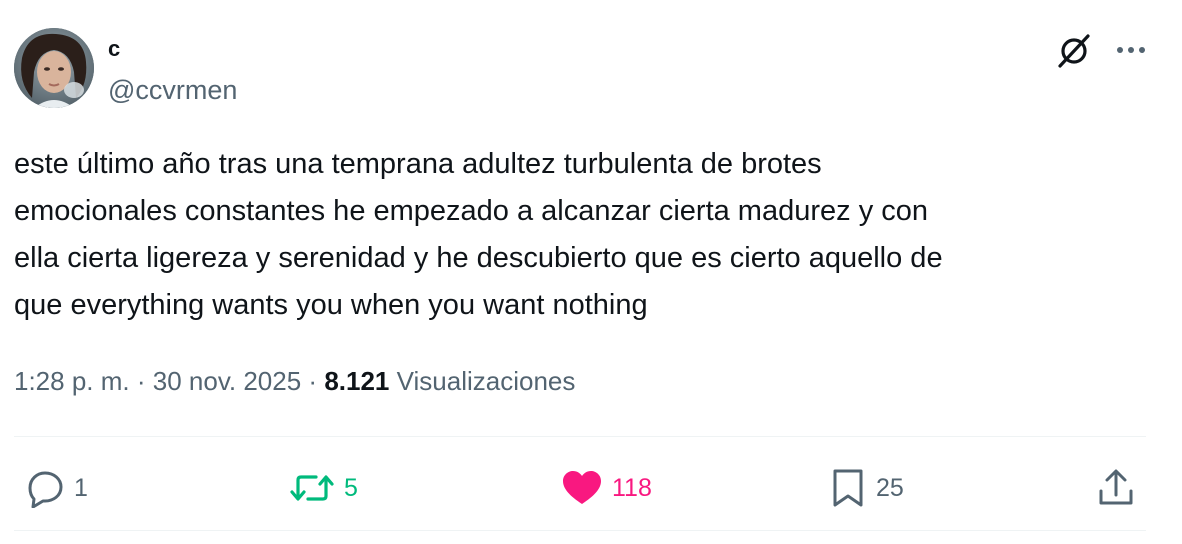 This screenshot has width=1182, height=544. What do you see at coordinates (81, 488) in the screenshot?
I see `reply-count: 1` at bounding box center [81, 488].